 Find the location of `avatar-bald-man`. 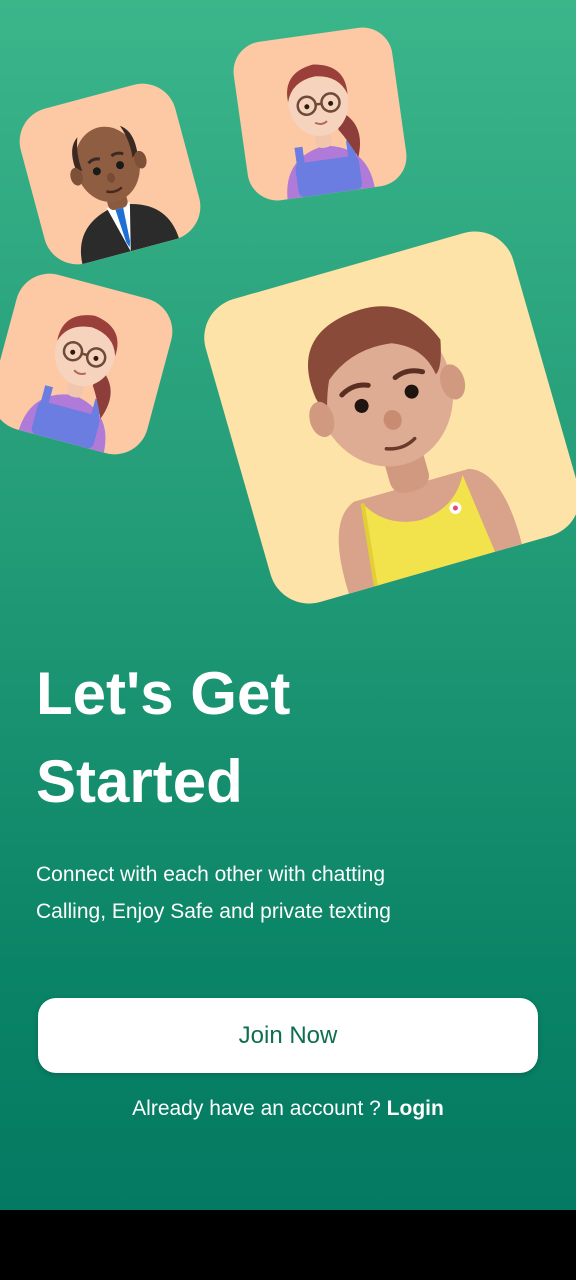

avatar-bald-man is located at coordinates (110, 174).